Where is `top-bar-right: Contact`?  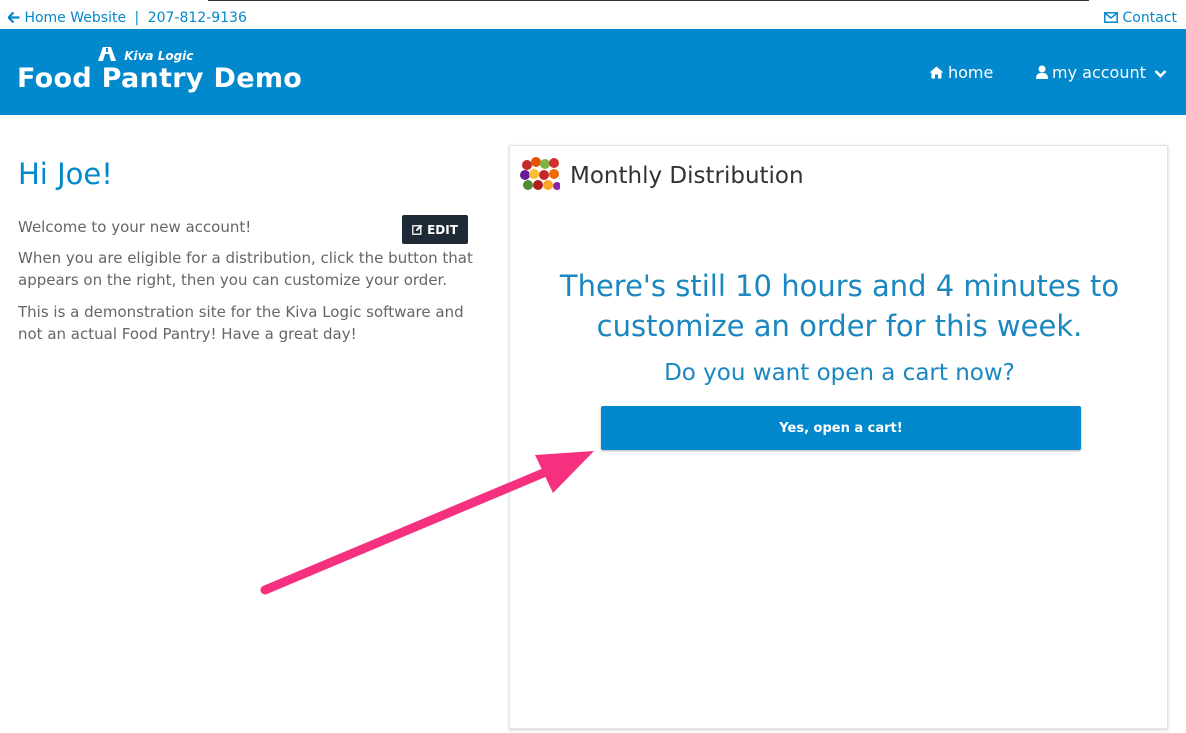 top-bar-right: Contact is located at coordinates (1140, 18).